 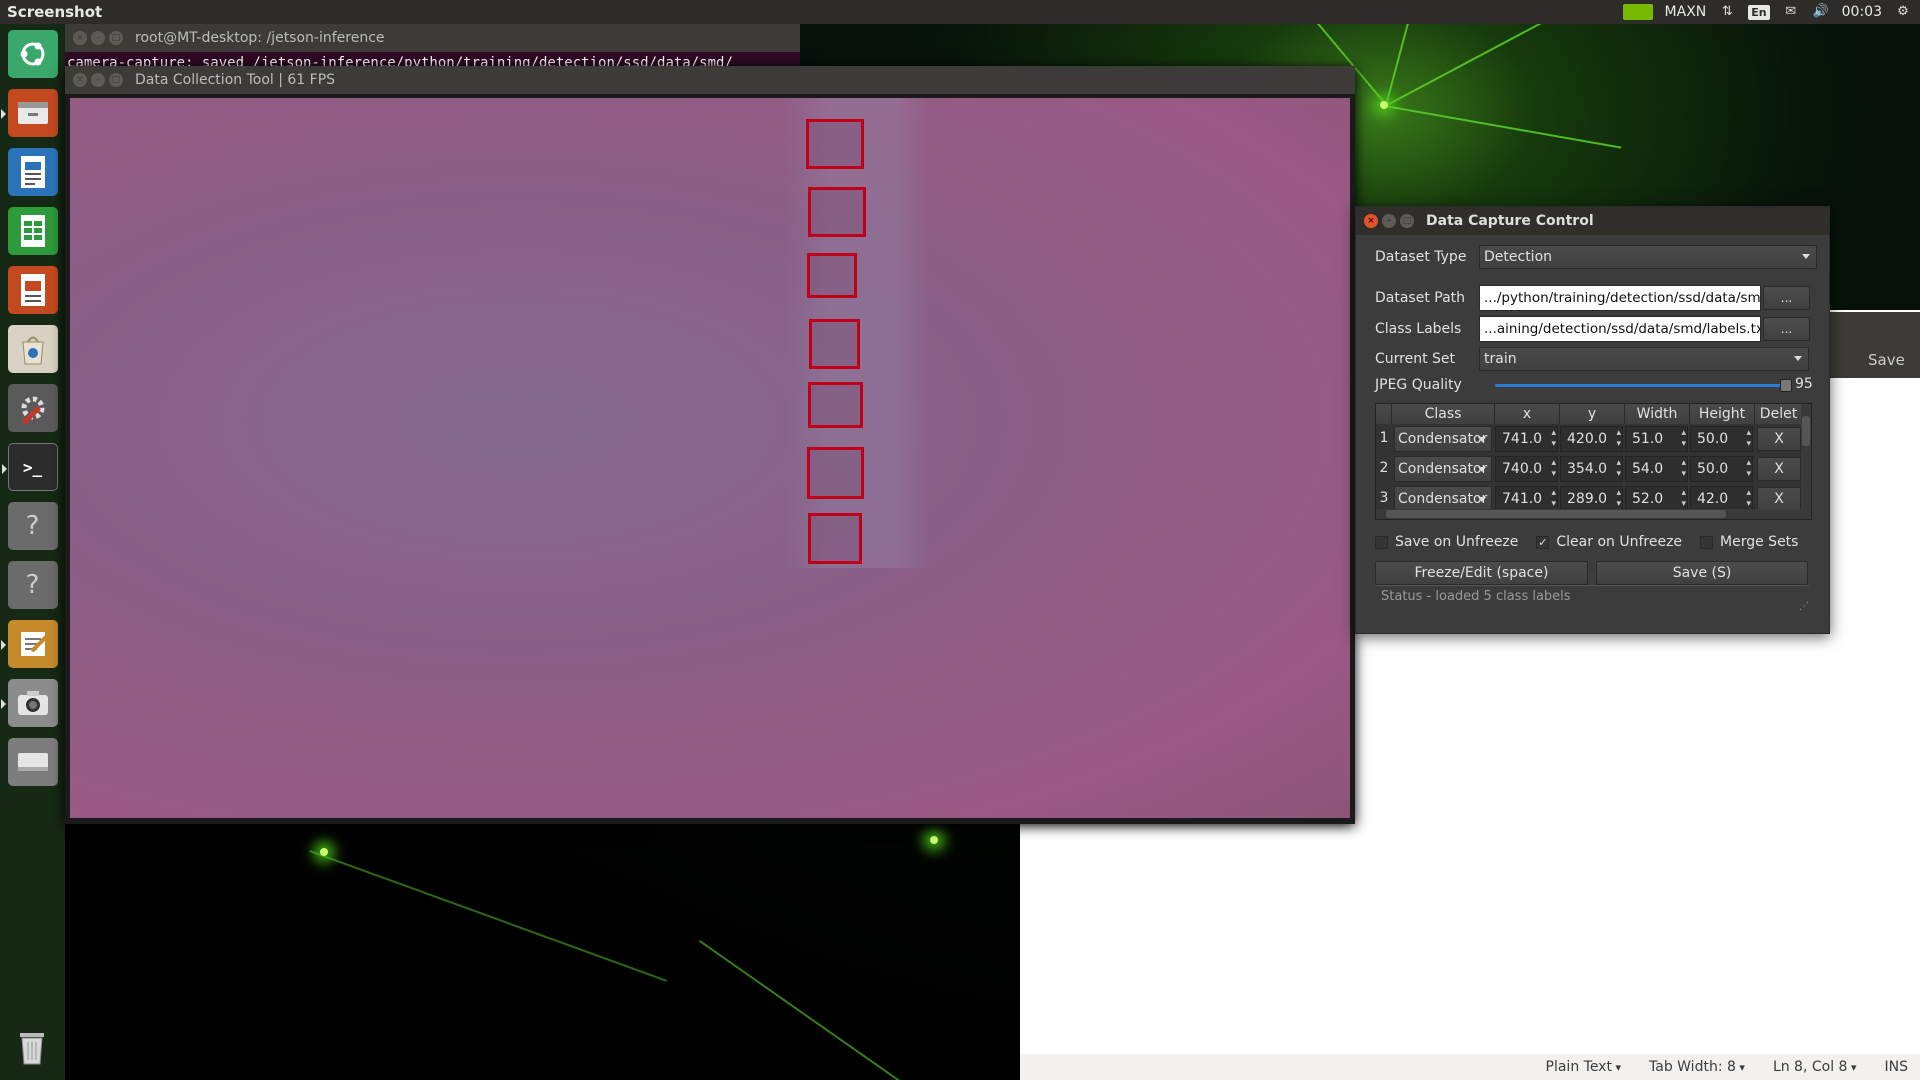 I want to click on table-row: 3 Condensator 741.0 289.0 52.0 42.0 X, so click(x=1589, y=498).